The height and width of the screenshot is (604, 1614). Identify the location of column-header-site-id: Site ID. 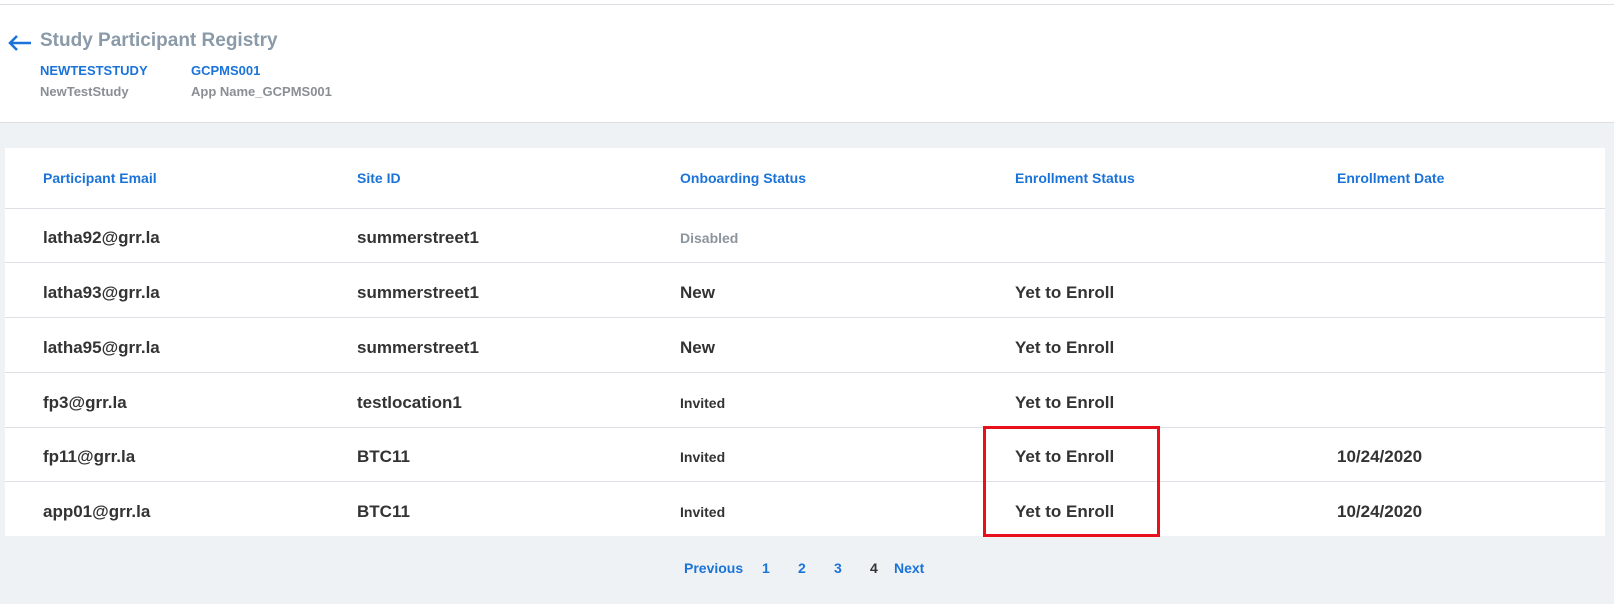
(379, 178).